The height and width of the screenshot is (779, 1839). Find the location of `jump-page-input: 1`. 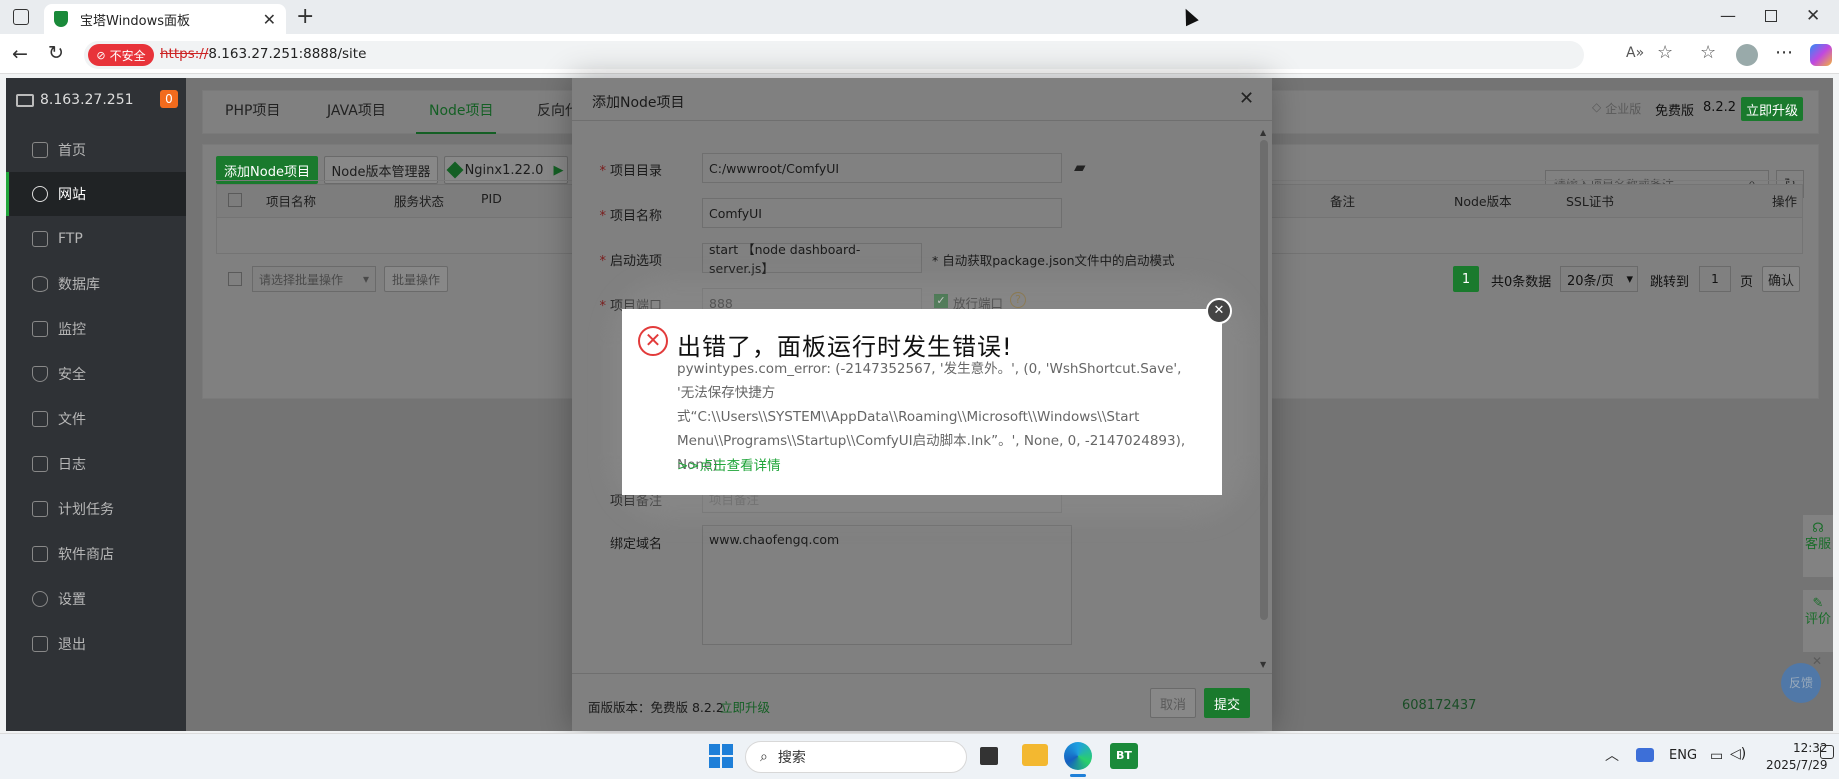

jump-page-input: 1 is located at coordinates (1715, 279).